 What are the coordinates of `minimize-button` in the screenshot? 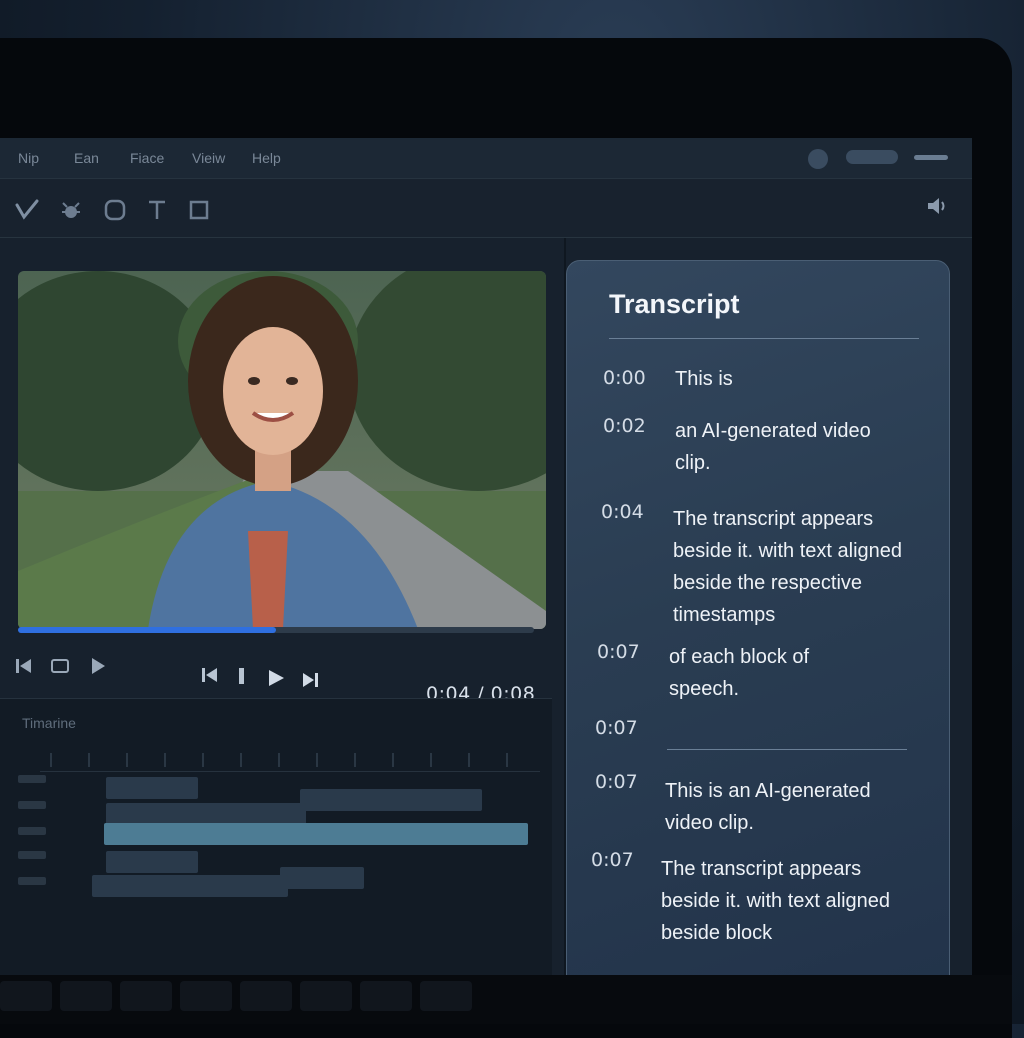 It's located at (931, 157).